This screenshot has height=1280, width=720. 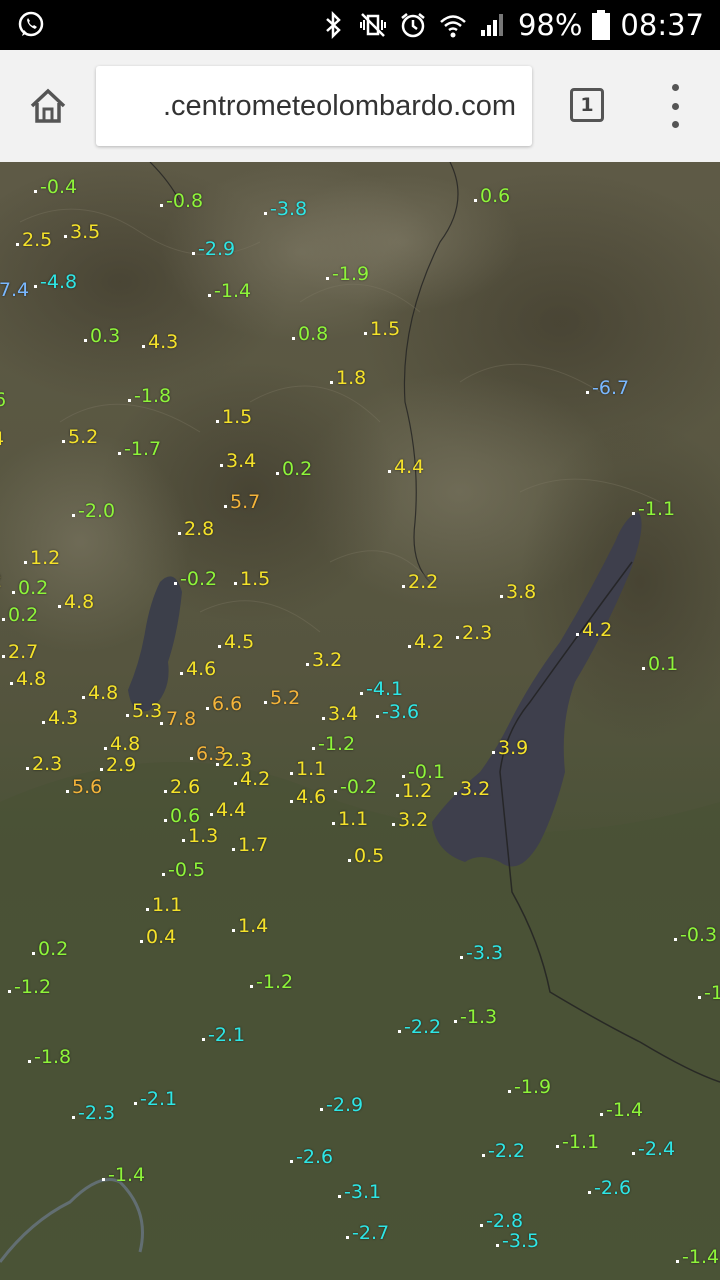 What do you see at coordinates (23, 652) in the screenshot?
I see `station-temperature: 2.7` at bounding box center [23, 652].